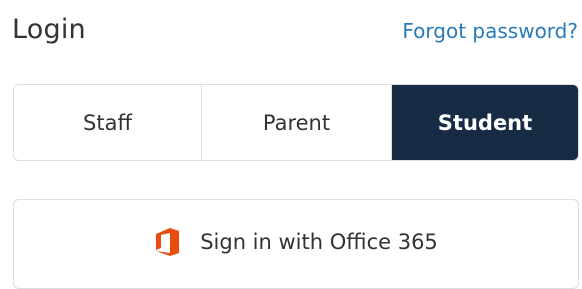 The width and height of the screenshot is (582, 289). Describe the element at coordinates (295, 30) in the screenshot. I see `login-header: Login Forgot password?` at that location.